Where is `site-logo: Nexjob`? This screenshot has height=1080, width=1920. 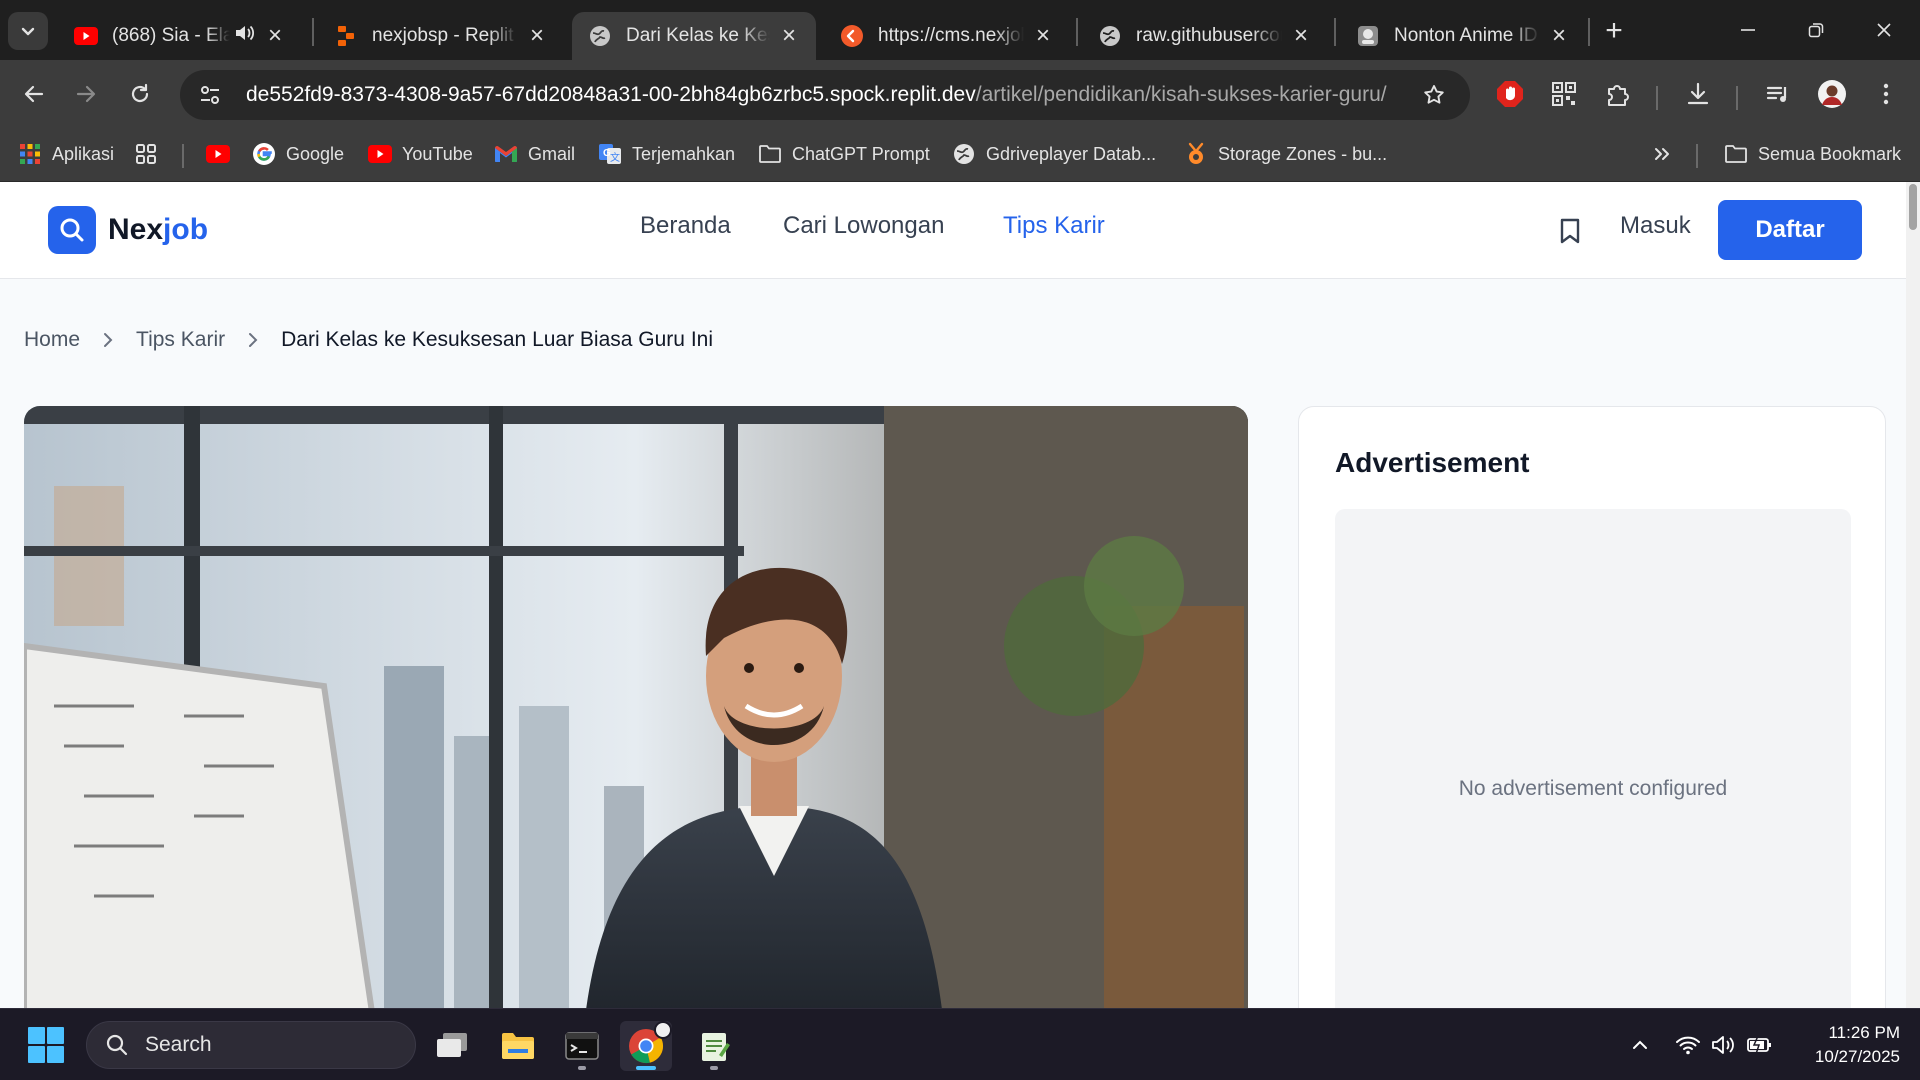
site-logo: Nexjob is located at coordinates (128, 230).